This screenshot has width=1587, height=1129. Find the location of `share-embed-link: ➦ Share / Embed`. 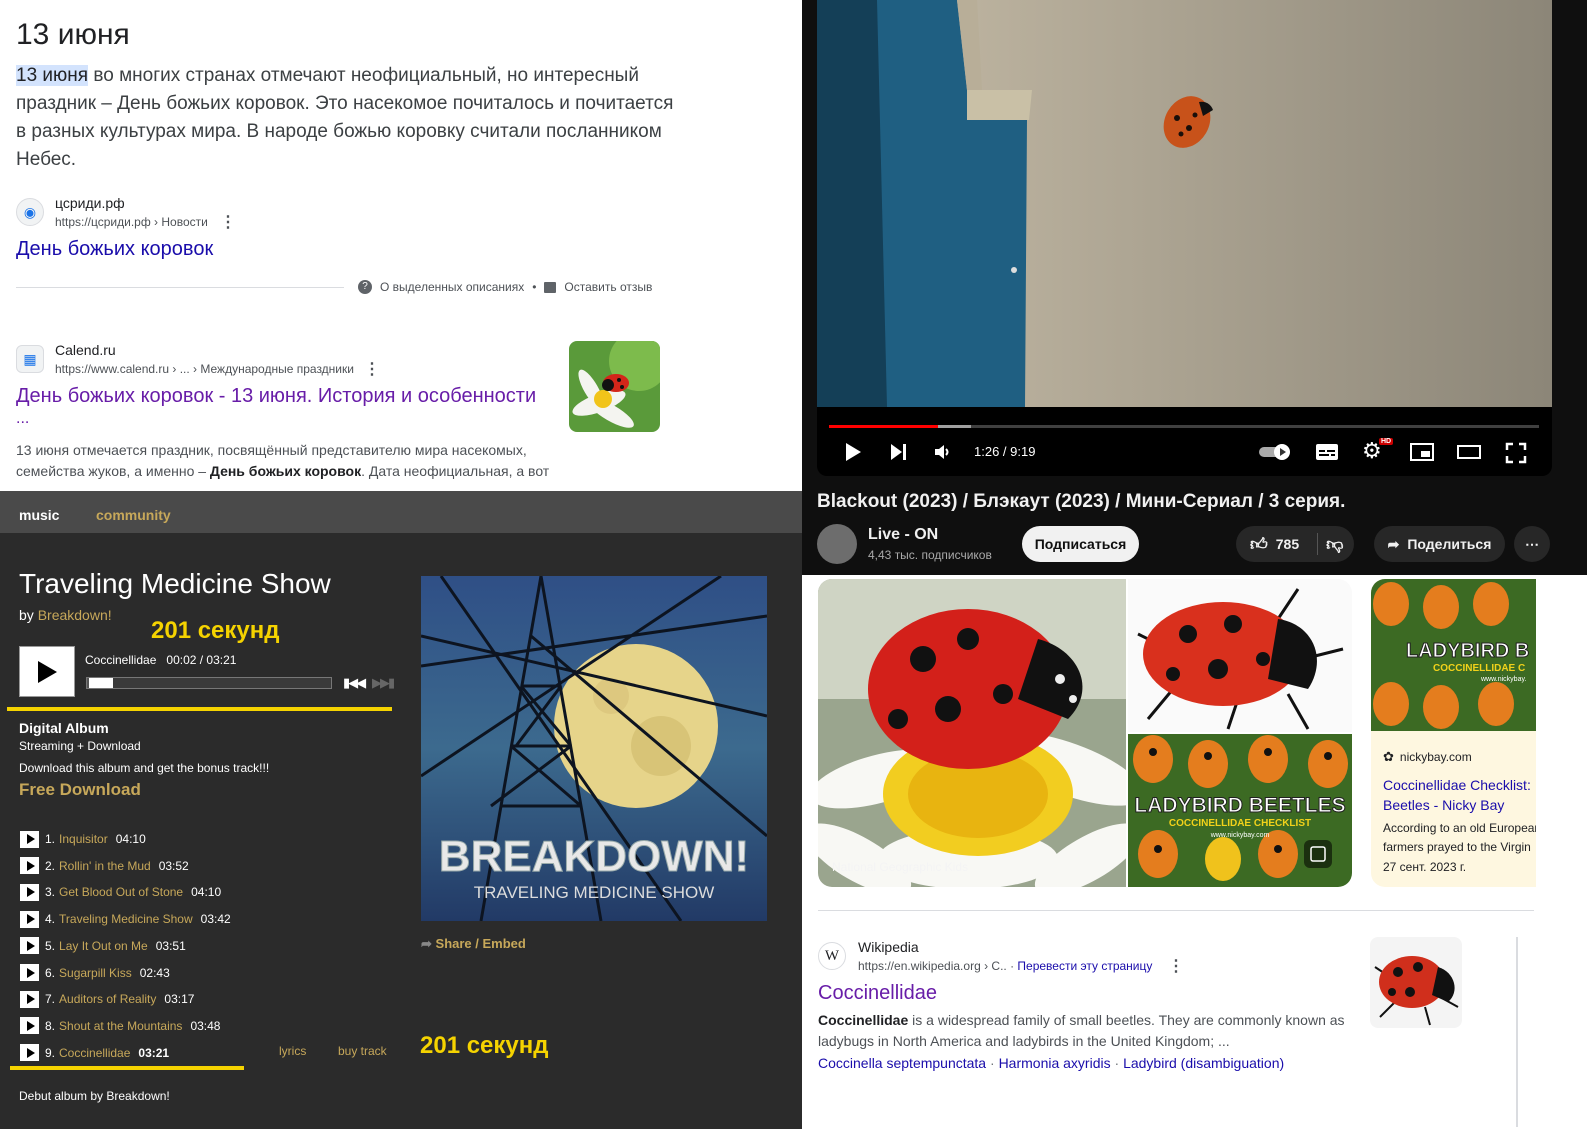

share-embed-link: ➦ Share / Embed is located at coordinates (473, 944).